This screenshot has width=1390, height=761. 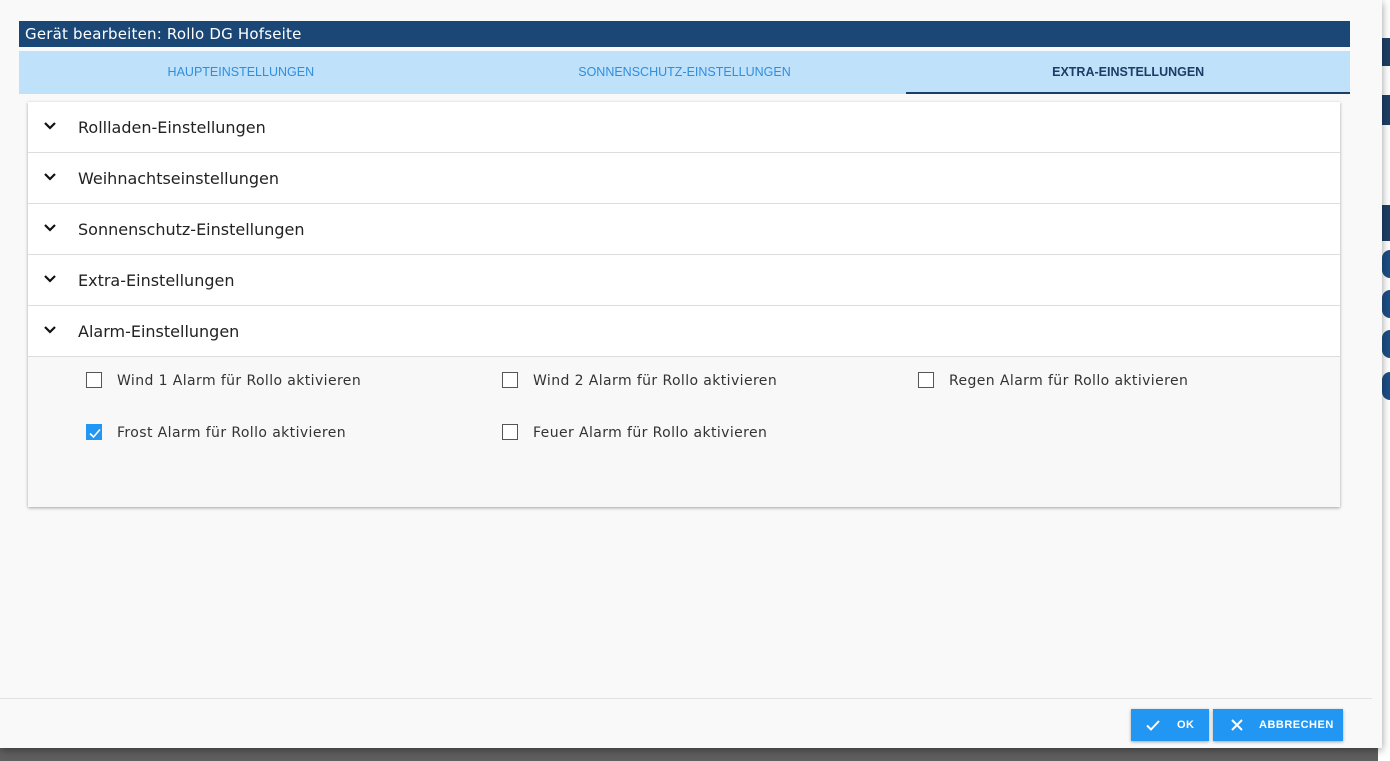 I want to click on checkbox-label: Wind 2 Alarm für Rollo aktivieren, so click(x=655, y=381).